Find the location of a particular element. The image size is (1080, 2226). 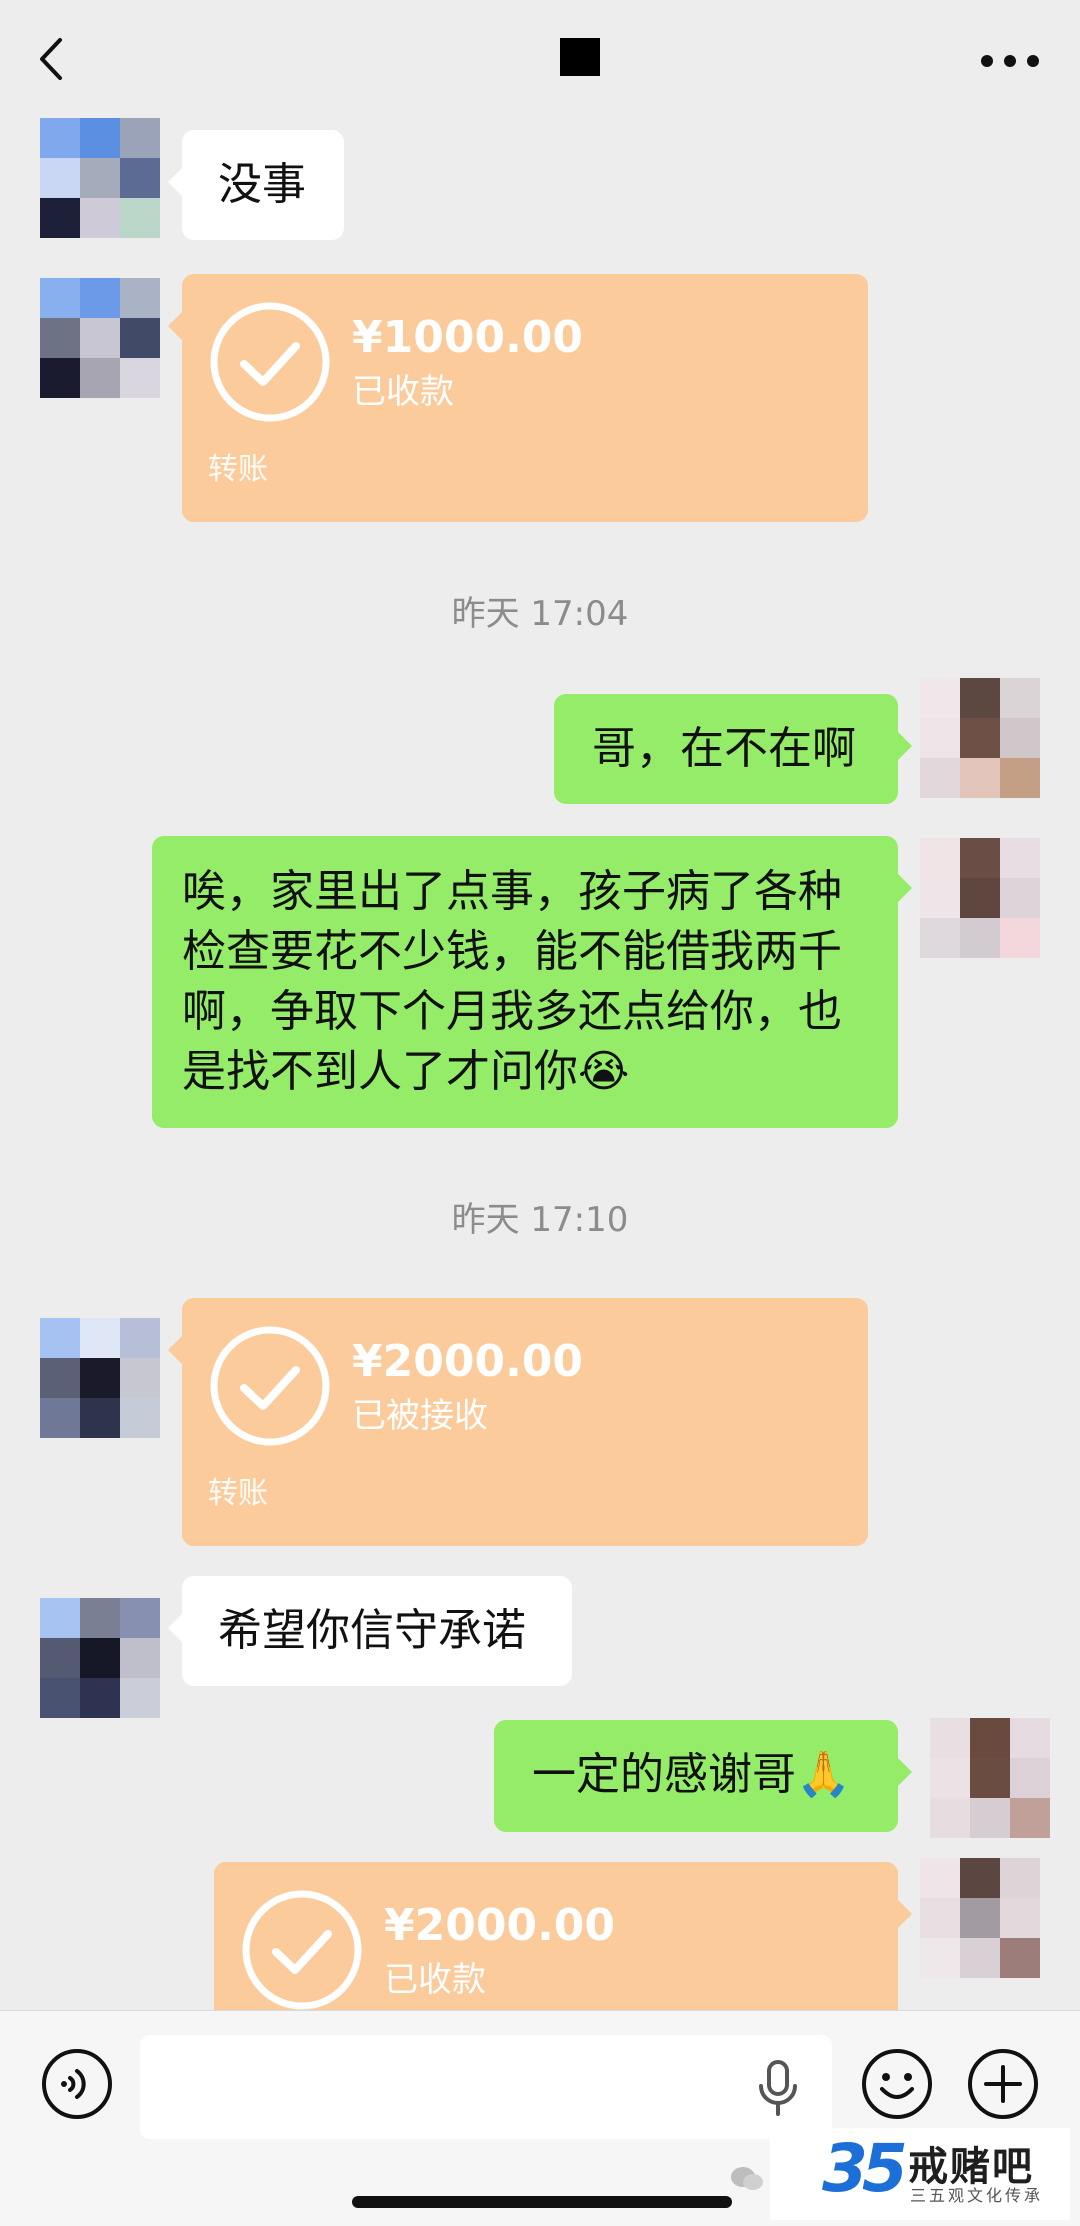

timestamp: 昨天 17:04 is located at coordinates (540, 614).